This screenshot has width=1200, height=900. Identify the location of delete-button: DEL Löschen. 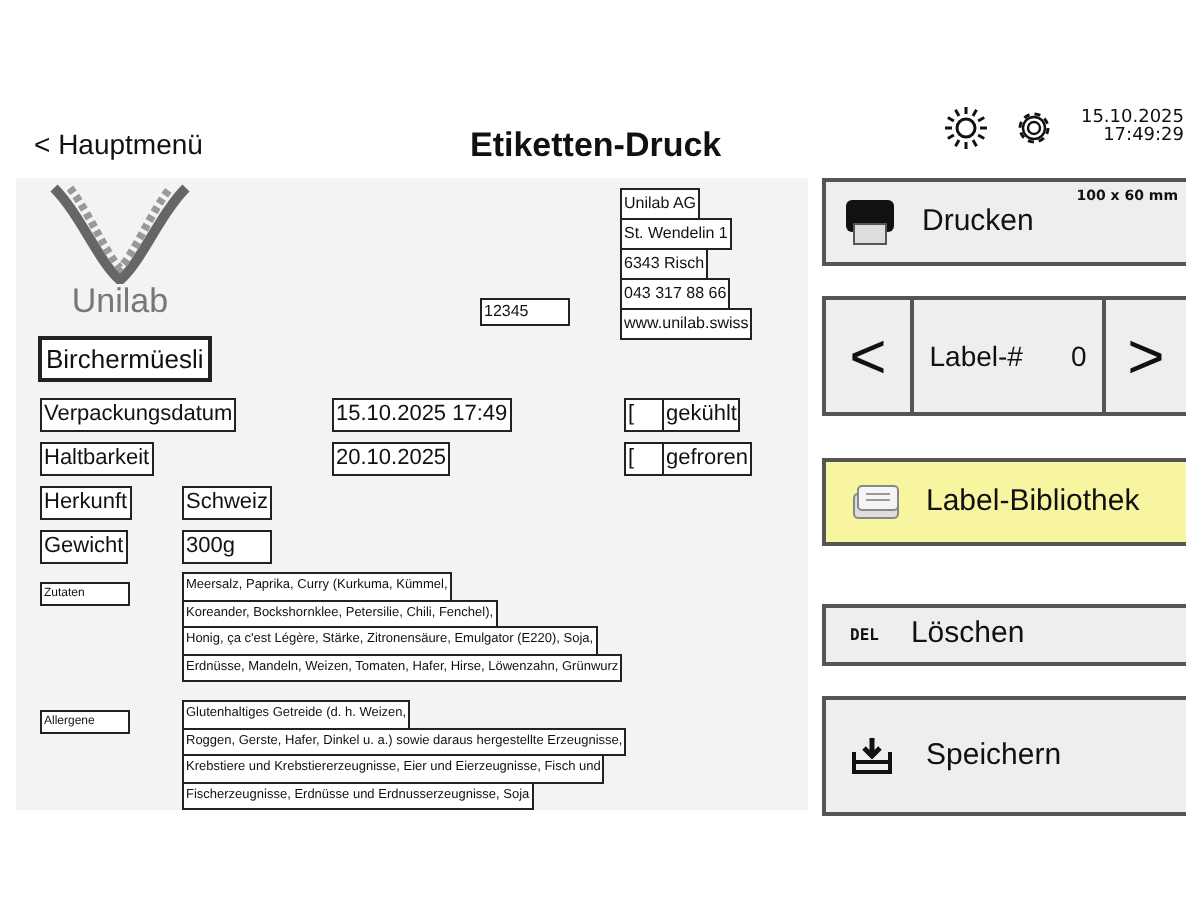
(1004, 635).